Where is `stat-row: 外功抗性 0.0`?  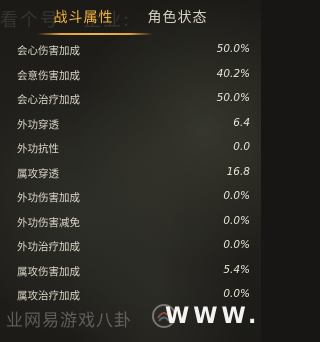
stat-row: 外功抗性 0.0 is located at coordinates (130, 146).